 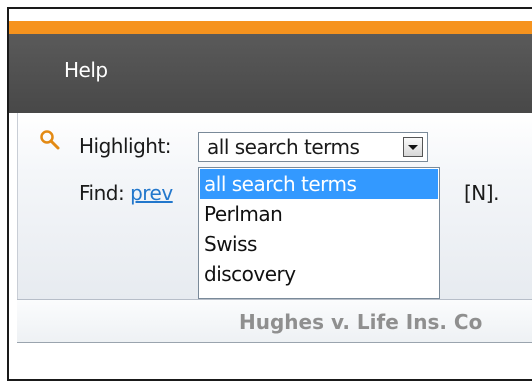 I want to click on magnifier-icon, so click(x=50, y=140).